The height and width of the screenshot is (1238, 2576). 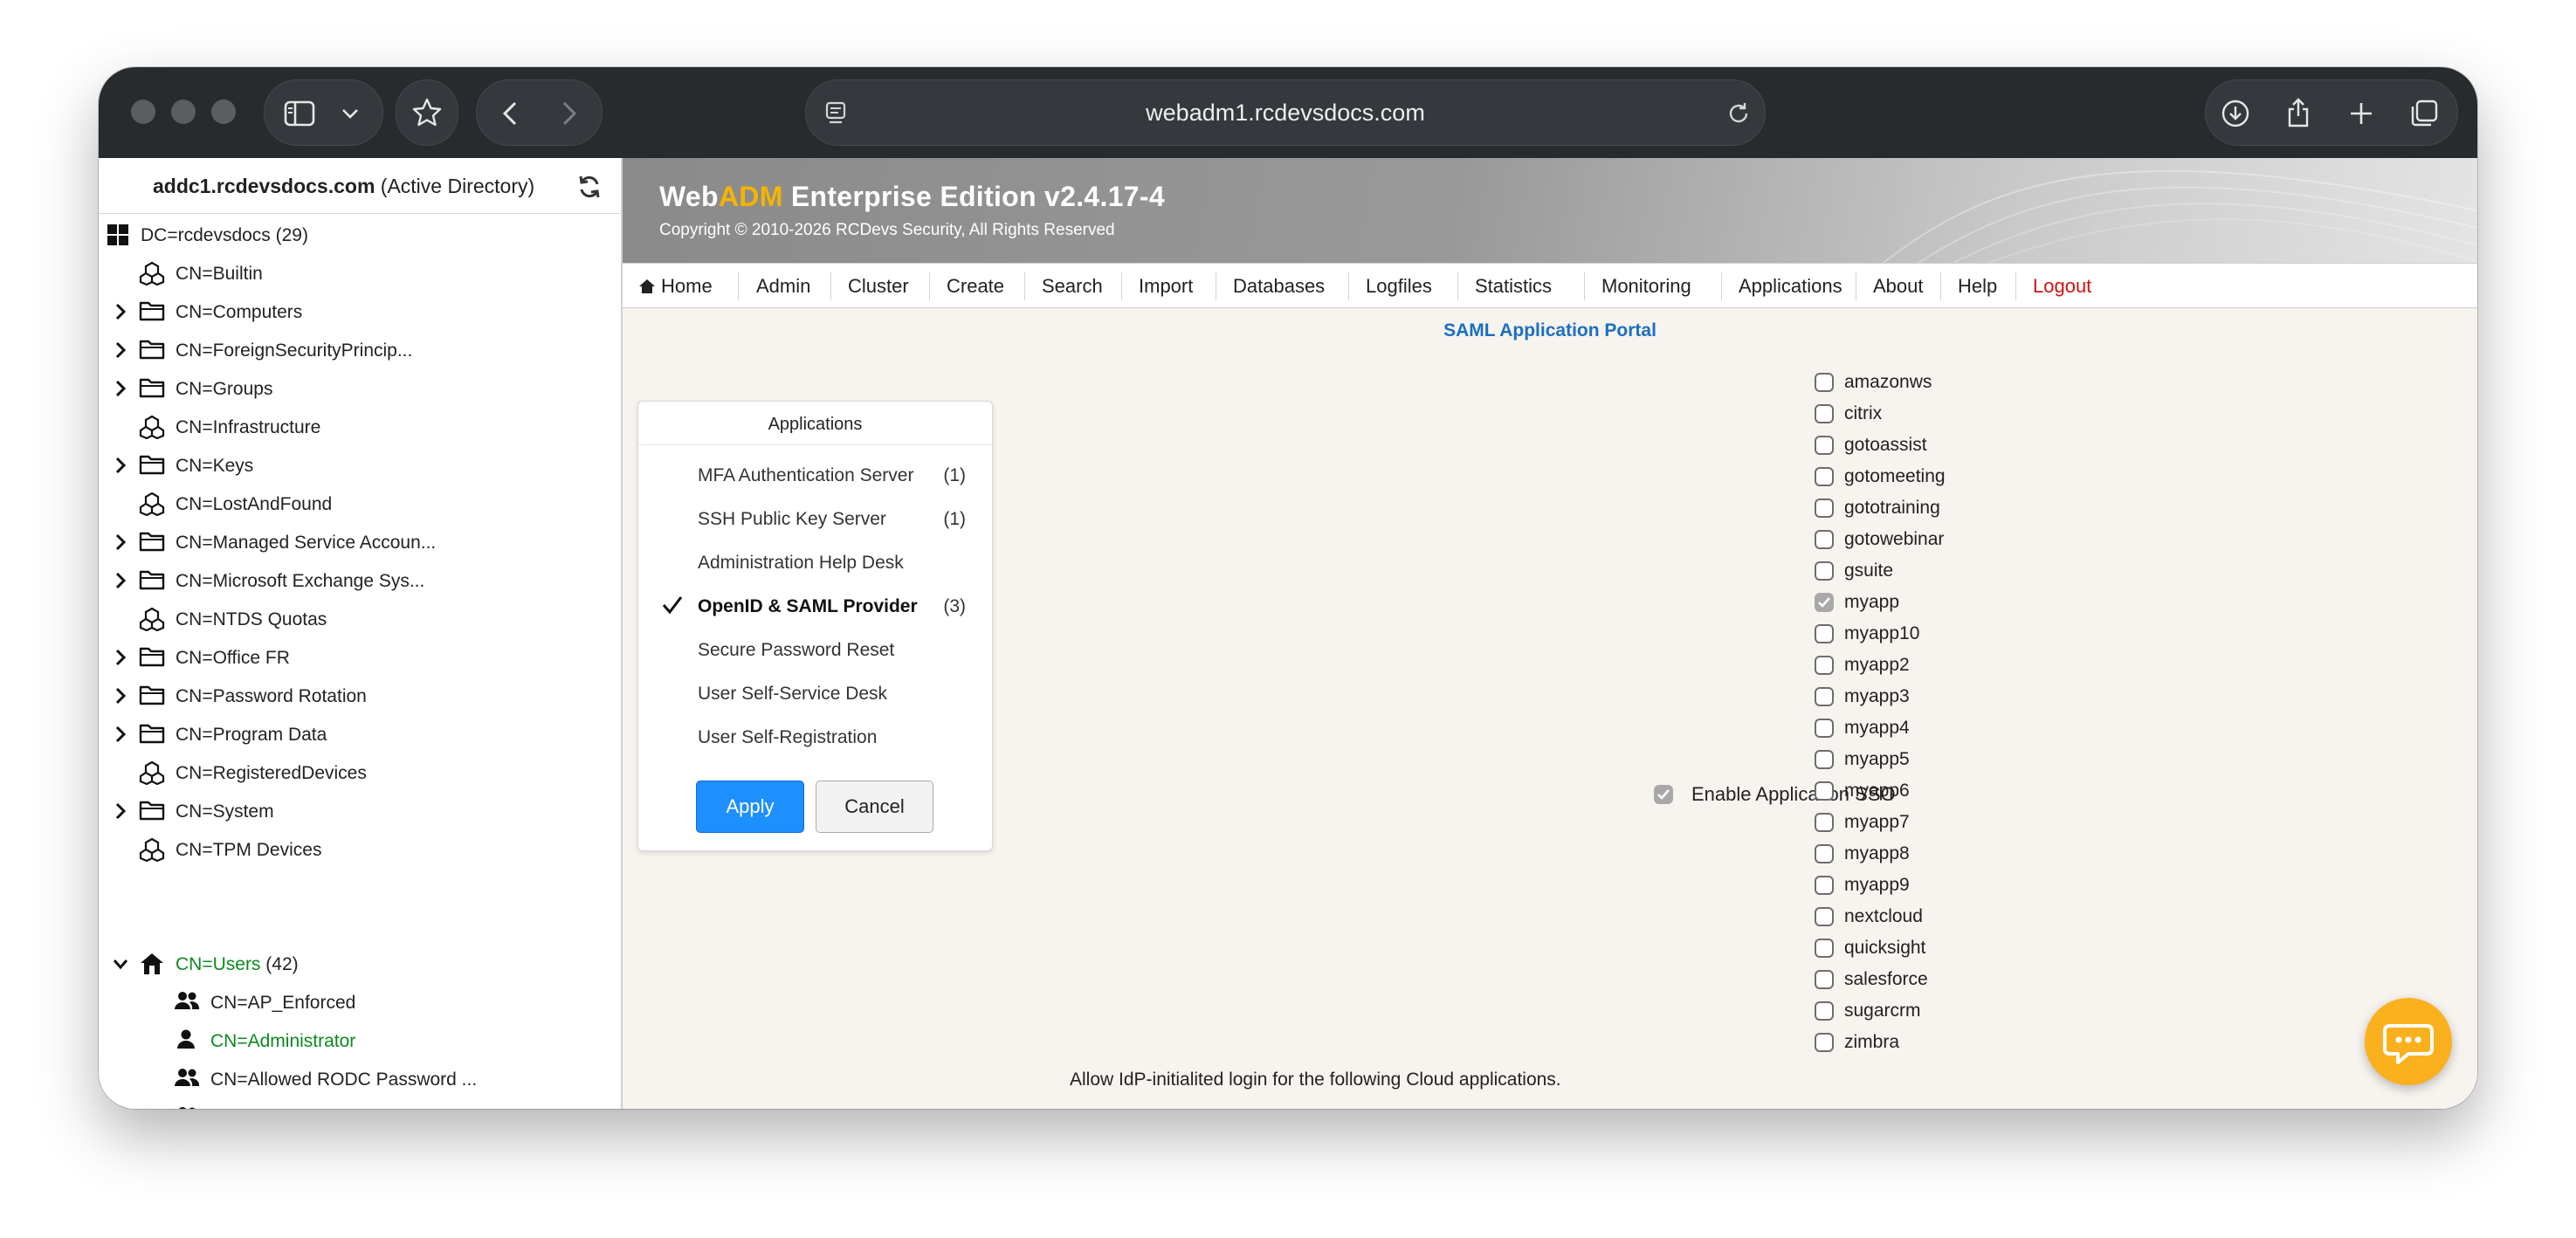 What do you see at coordinates (1646, 286) in the screenshot?
I see `menu-monitoring: Monitoring` at bounding box center [1646, 286].